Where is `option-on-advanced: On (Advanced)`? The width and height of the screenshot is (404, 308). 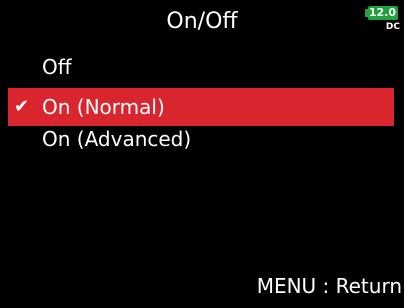
option-on-advanced: On (Advanced) is located at coordinates (201, 139).